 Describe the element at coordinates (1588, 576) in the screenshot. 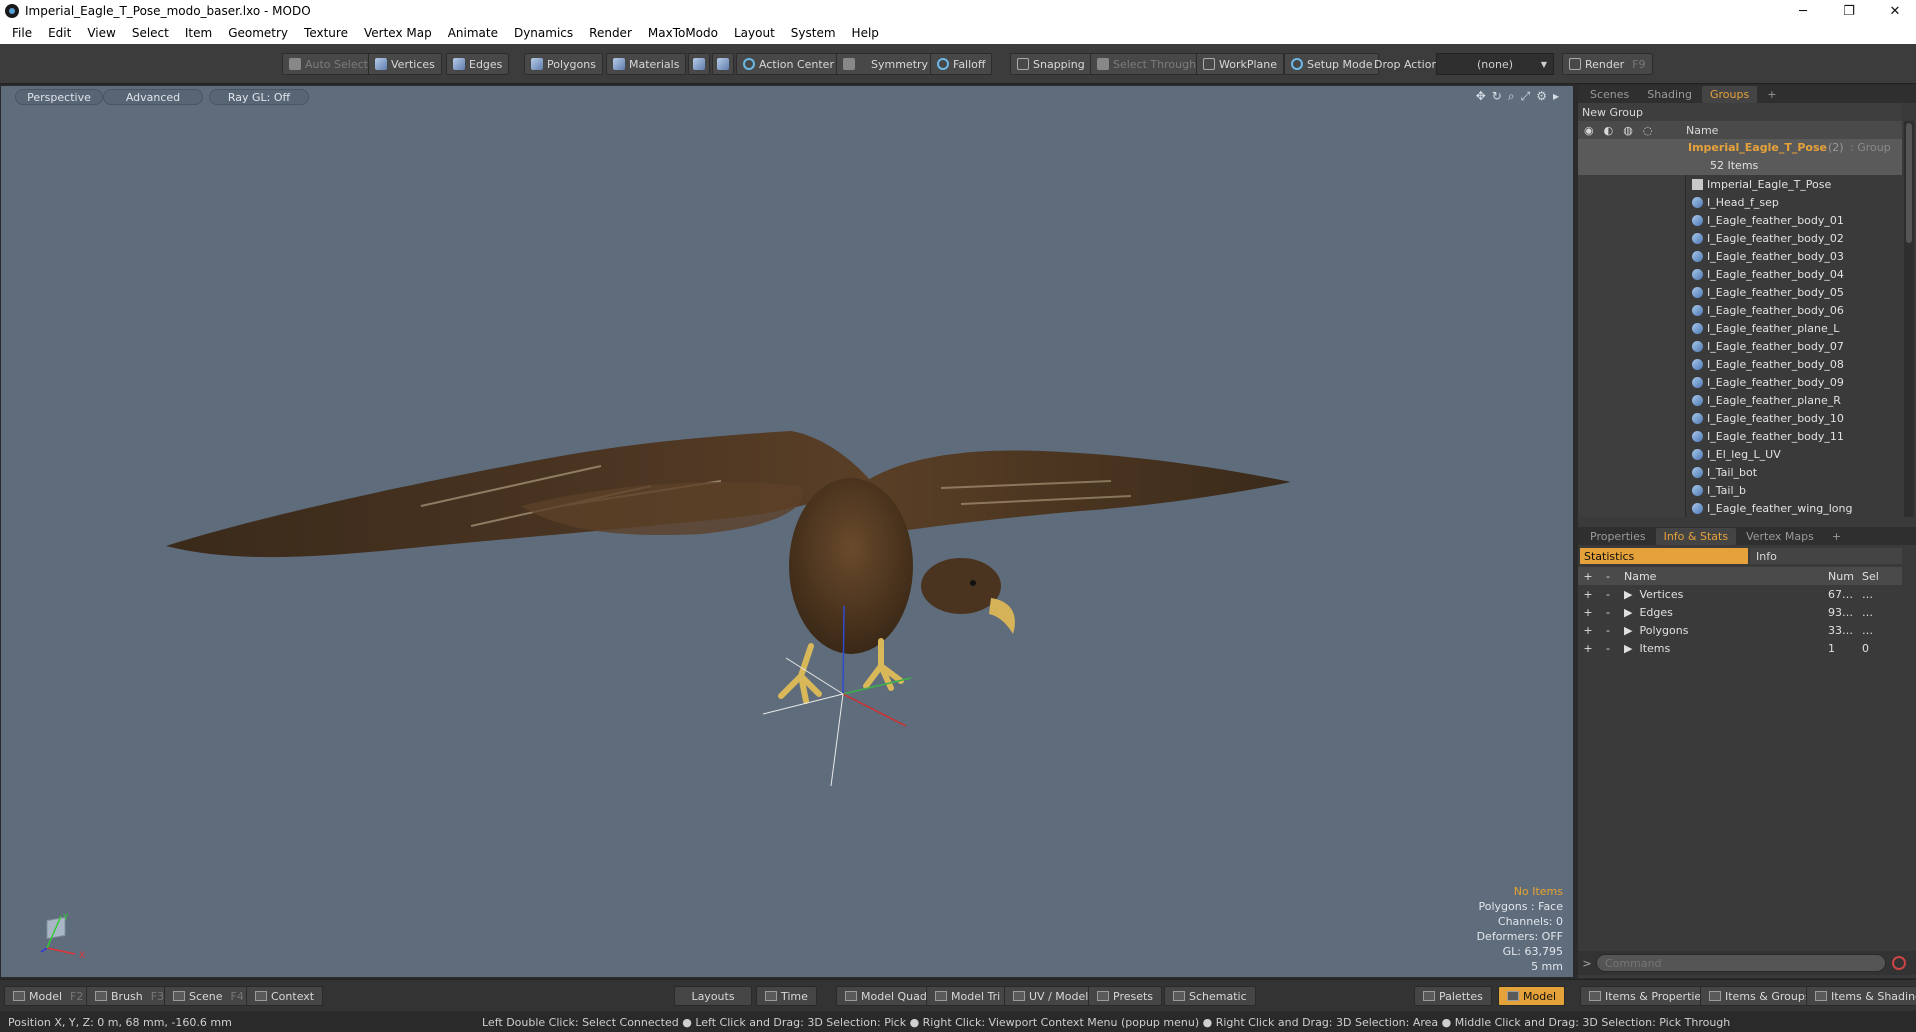

I see `expand-all-icon: +` at that location.